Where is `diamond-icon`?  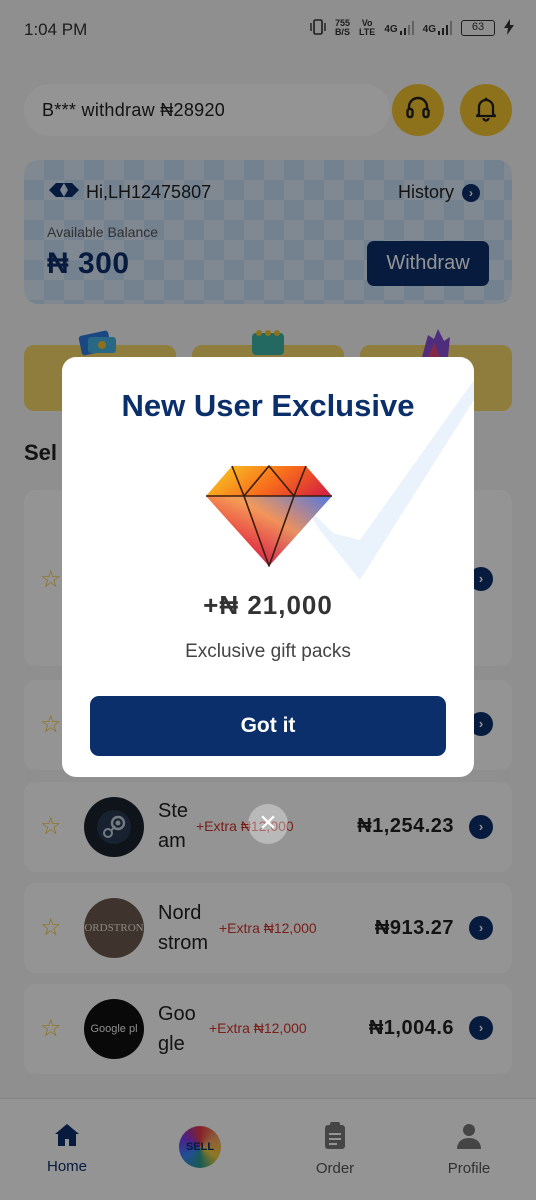 diamond-icon is located at coordinates (269, 517).